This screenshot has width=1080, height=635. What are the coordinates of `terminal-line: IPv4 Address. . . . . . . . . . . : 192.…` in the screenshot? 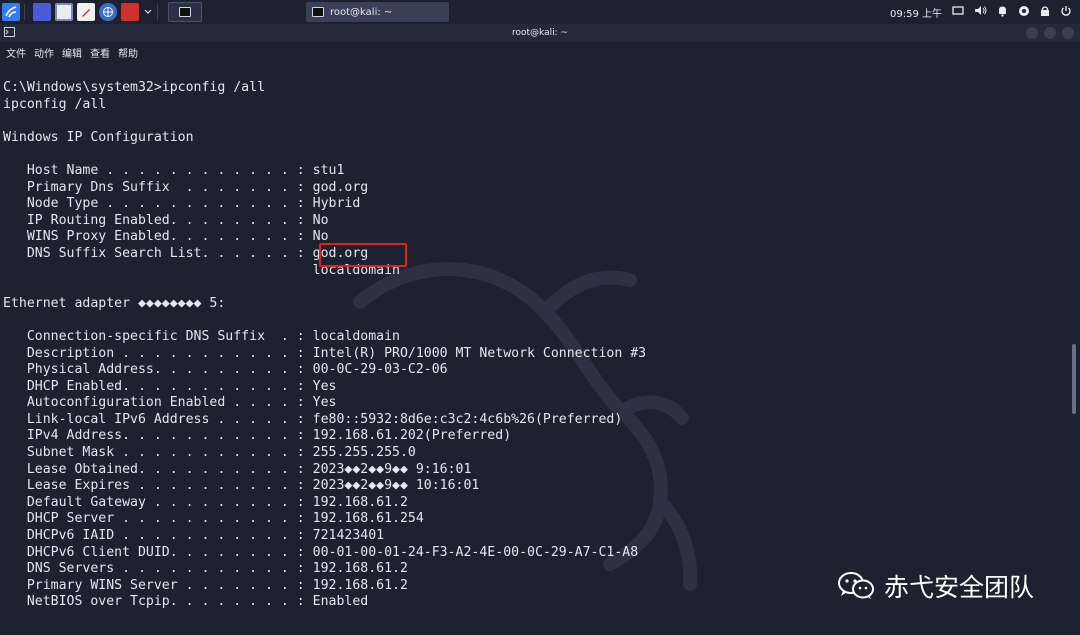 It's located at (257, 436).